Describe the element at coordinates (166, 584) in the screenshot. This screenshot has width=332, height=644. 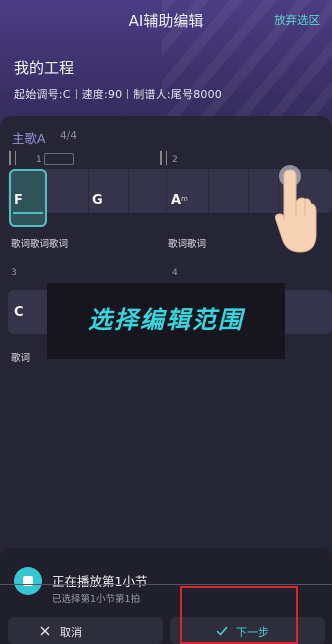
I see `progress-line` at that location.